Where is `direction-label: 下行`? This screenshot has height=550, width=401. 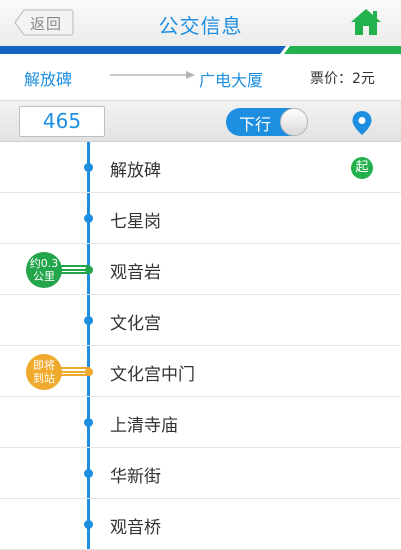 direction-label: 下行 is located at coordinates (255, 124).